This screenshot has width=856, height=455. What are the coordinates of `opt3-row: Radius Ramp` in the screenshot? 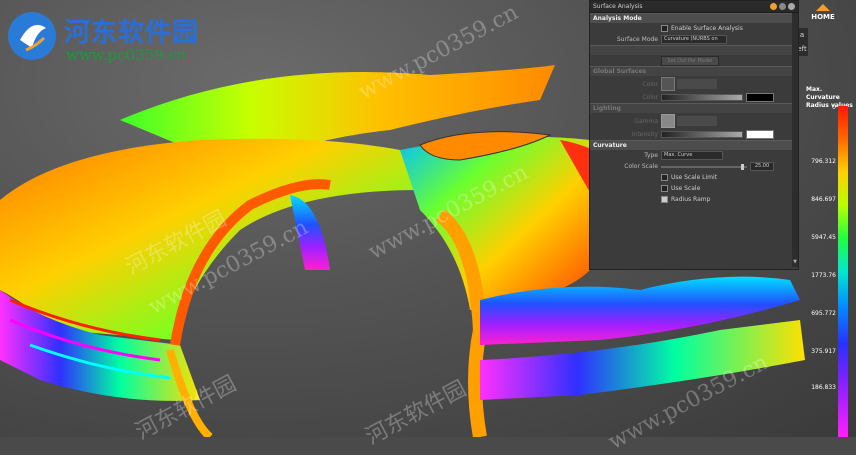 It's located at (694, 199).